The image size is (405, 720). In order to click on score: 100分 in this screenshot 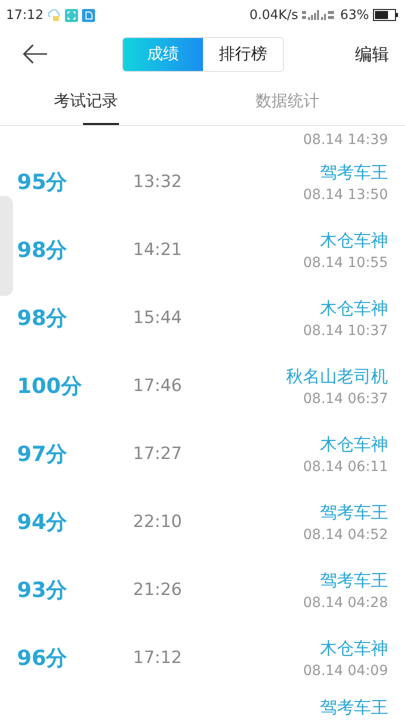, I will do `click(50, 386)`.